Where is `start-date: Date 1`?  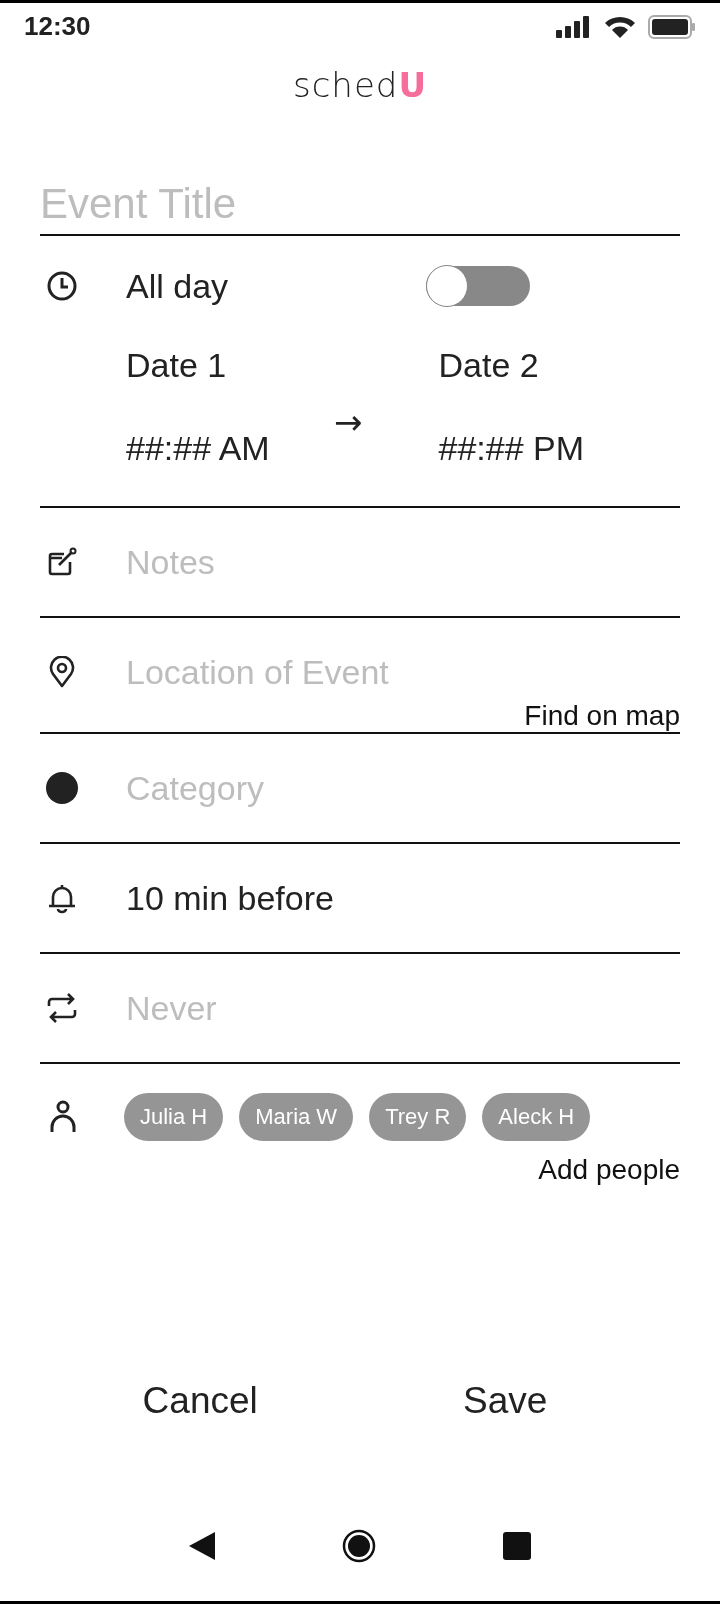
start-date: Date 1 is located at coordinates (230, 365).